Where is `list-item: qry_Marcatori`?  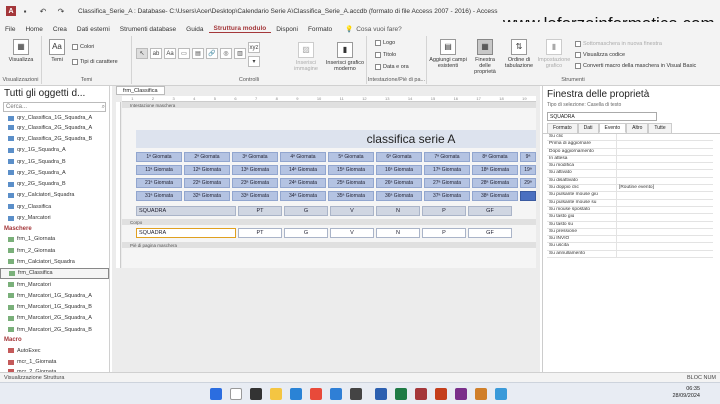 list-item: qry_Marcatori is located at coordinates (54, 217).